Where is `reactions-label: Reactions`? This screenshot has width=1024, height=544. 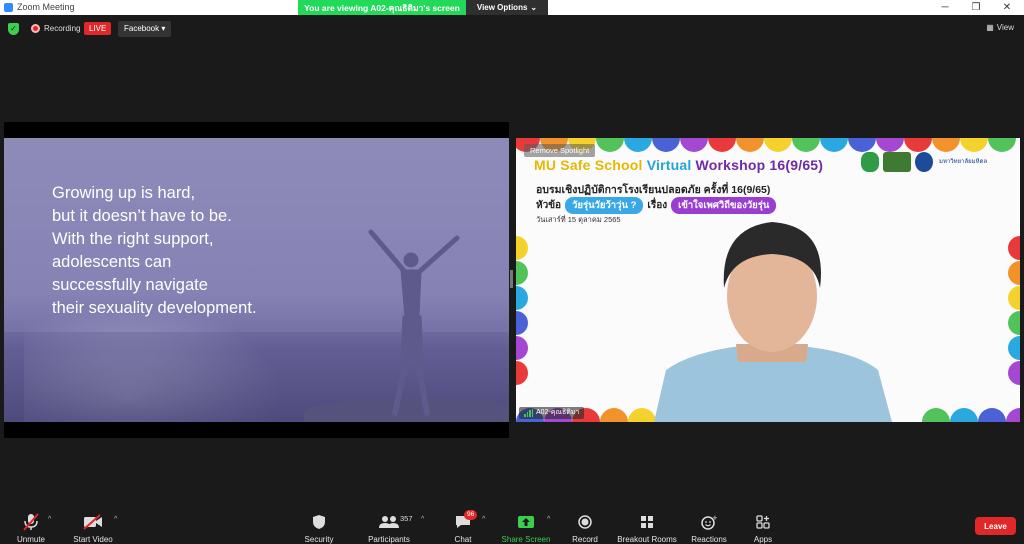 reactions-label: Reactions is located at coordinates (709, 539).